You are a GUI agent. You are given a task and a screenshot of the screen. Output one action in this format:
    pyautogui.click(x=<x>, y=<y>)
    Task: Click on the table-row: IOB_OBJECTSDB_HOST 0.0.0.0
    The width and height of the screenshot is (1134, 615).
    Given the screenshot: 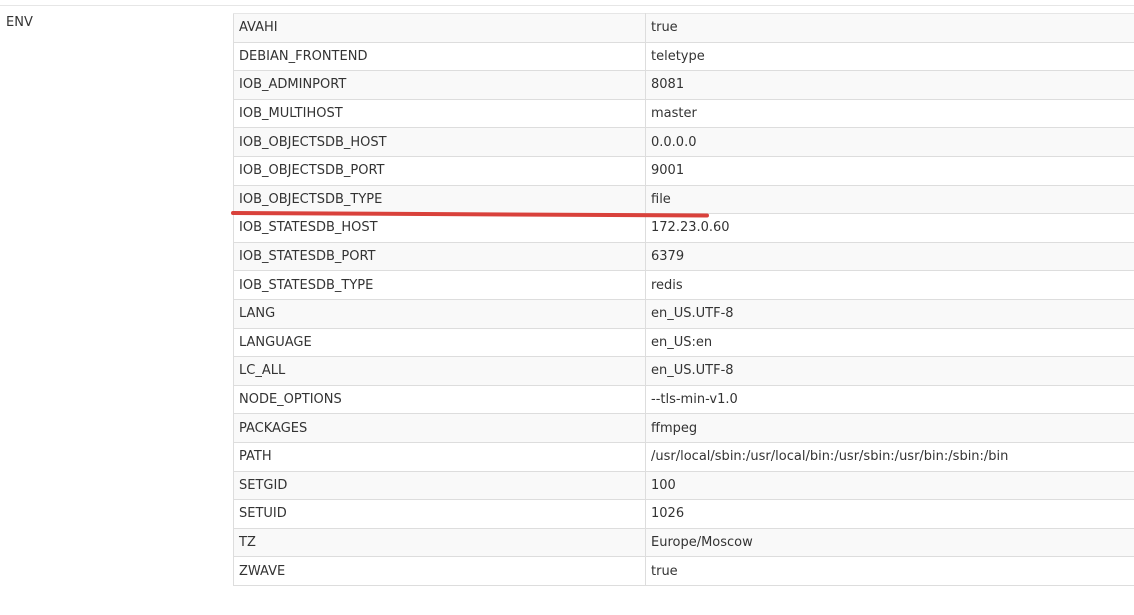 What is the action you would take?
    pyautogui.click(x=683, y=142)
    